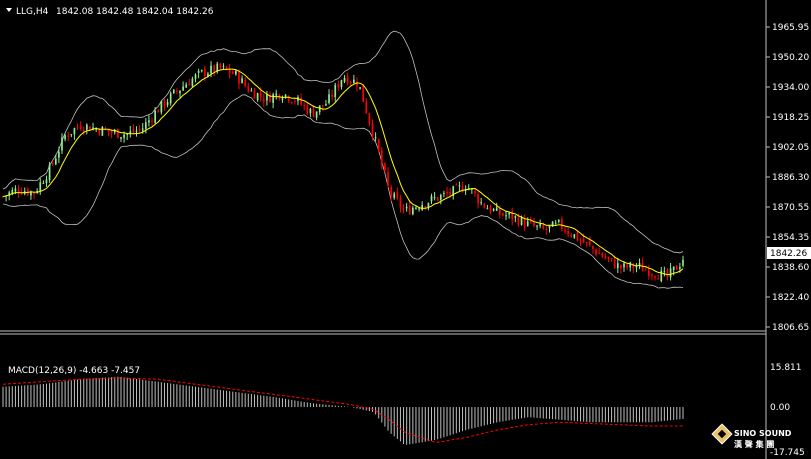 This screenshot has width=811, height=459. I want to click on price-tick-label: 1902.05, so click(790, 148).